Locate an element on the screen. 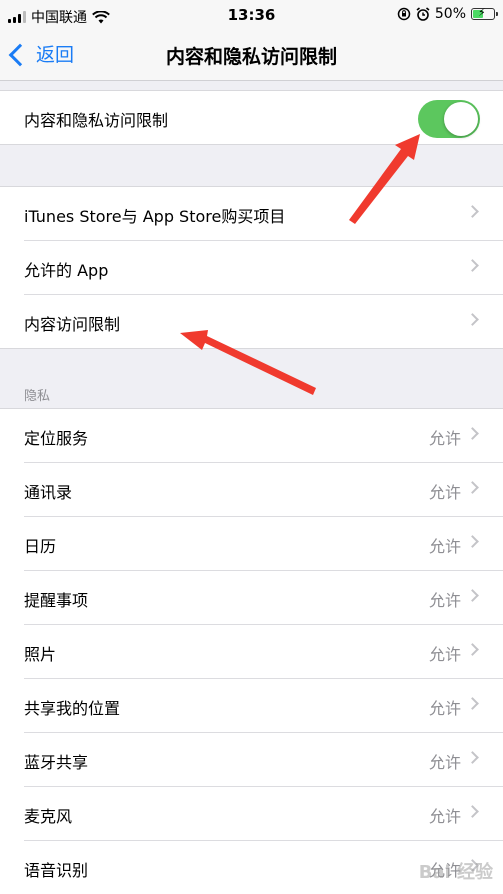 Image resolution: width=503 pixels, height=894 pixels. row-label: 通讯录 is located at coordinates (48, 492).